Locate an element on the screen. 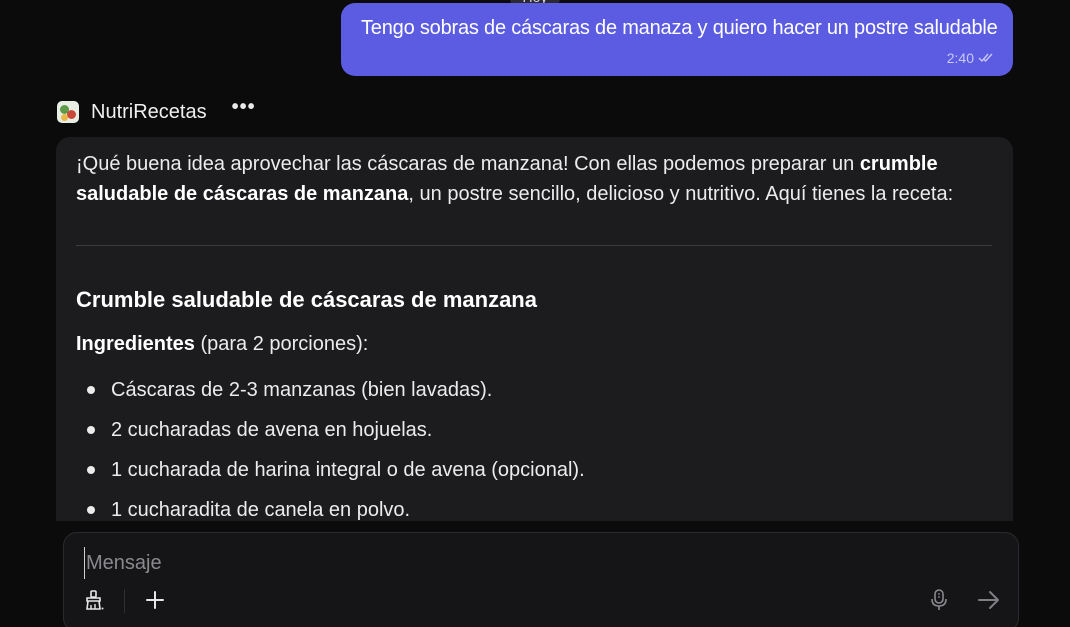 The image size is (1070, 627). ingredients-heading: Ingredientes (para 2 porciones): is located at coordinates (222, 344).